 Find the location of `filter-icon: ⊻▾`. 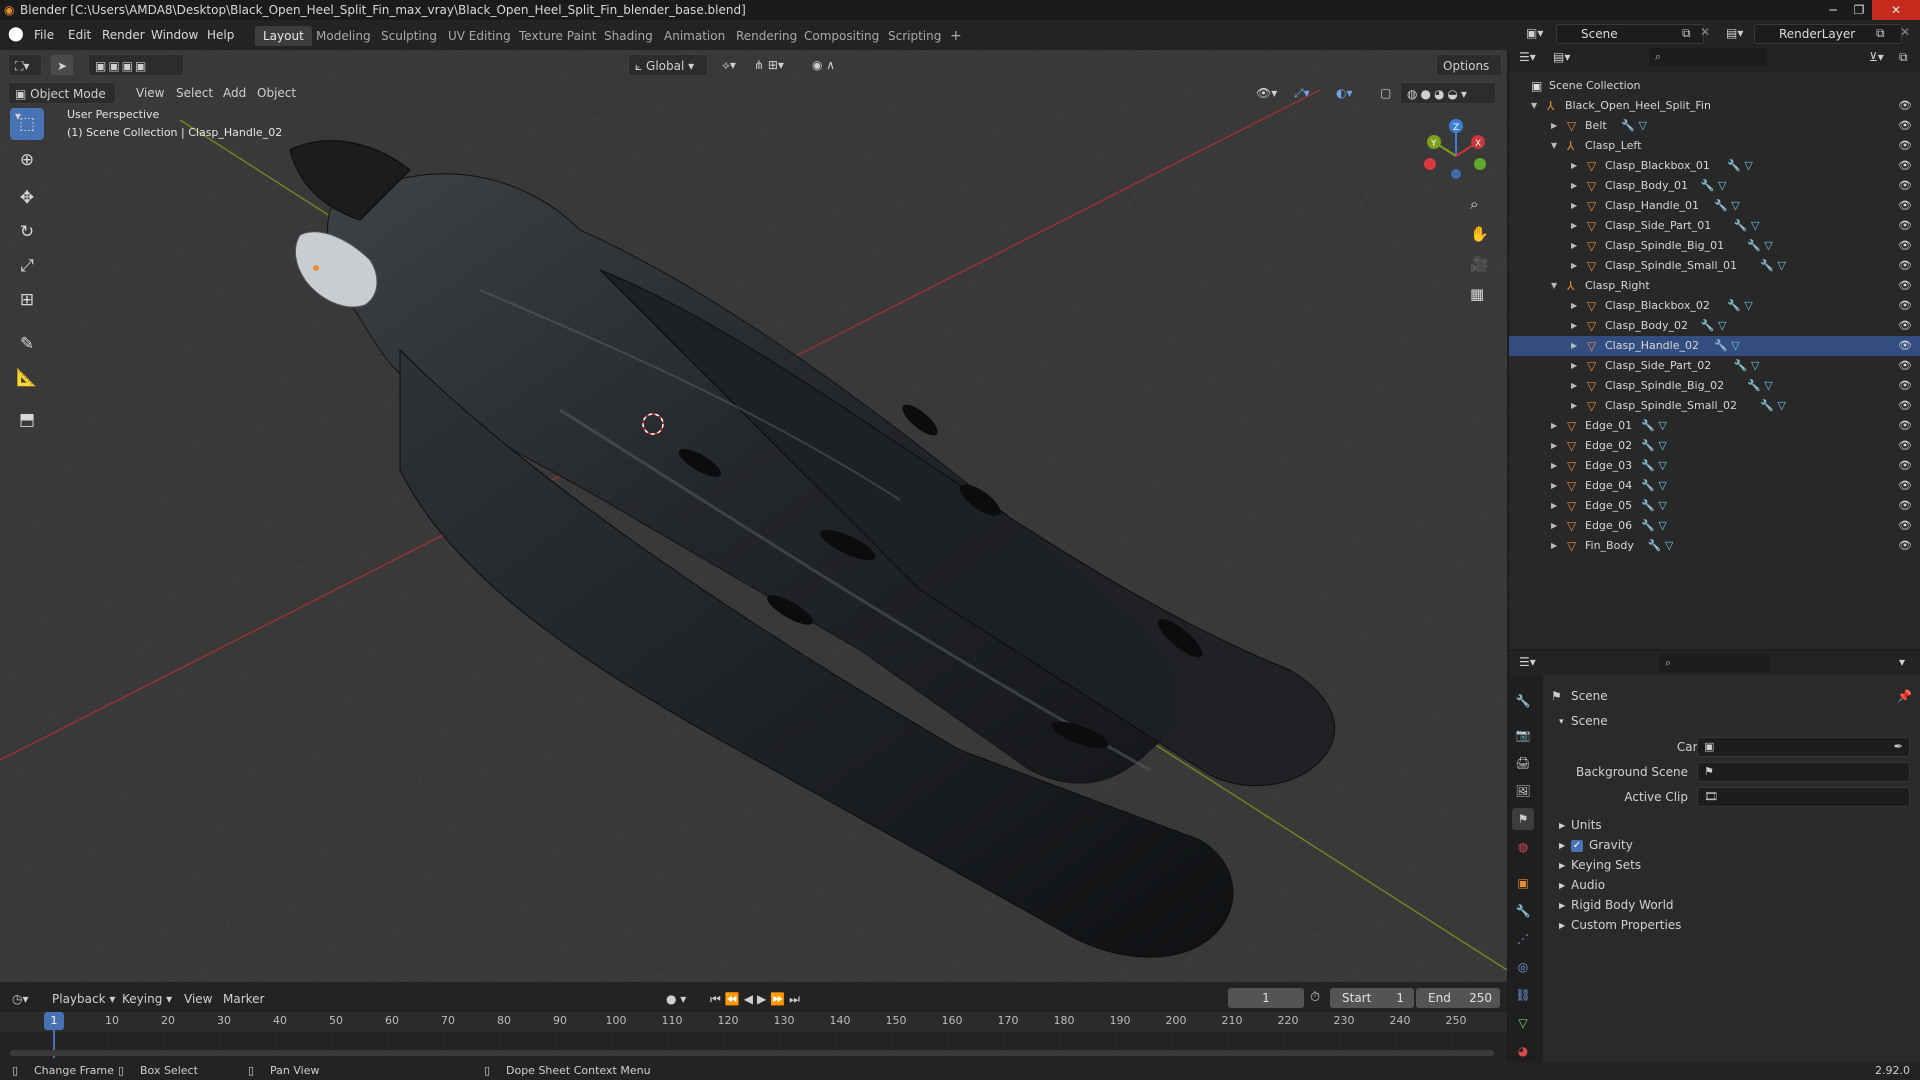

filter-icon: ⊻▾ is located at coordinates (1876, 57).